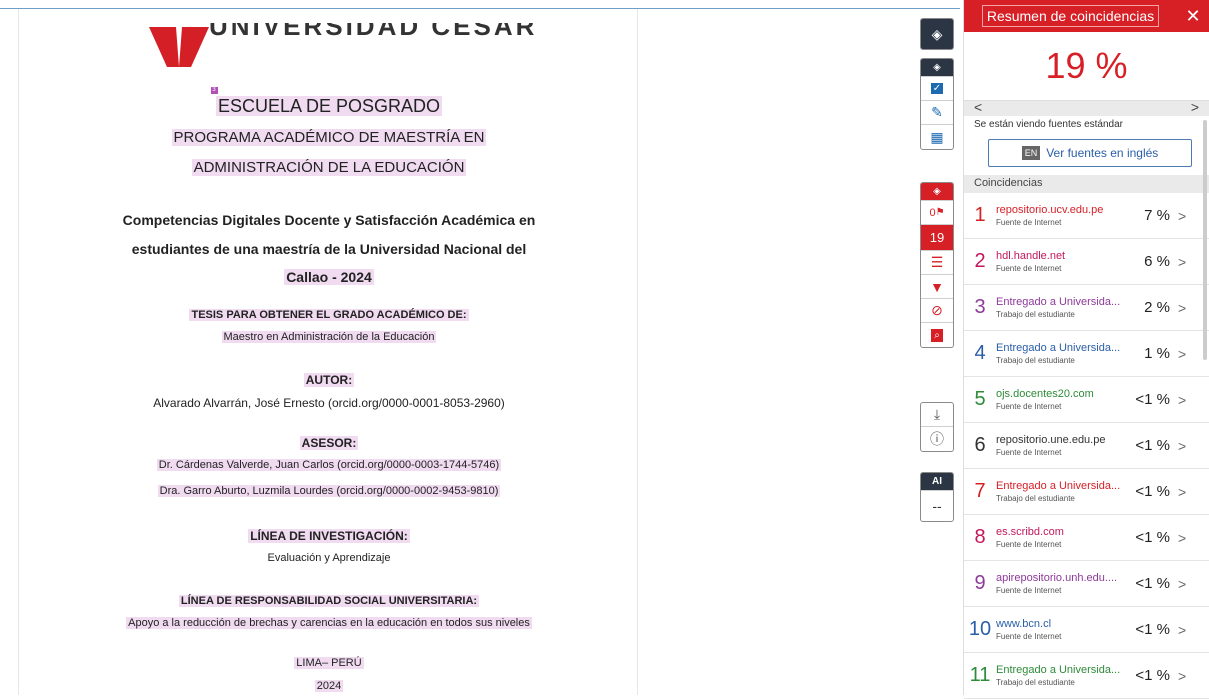  I want to click on match-row: 10 www.bcn.cl Fuente de Internet <1 % >, so click(1086, 630).